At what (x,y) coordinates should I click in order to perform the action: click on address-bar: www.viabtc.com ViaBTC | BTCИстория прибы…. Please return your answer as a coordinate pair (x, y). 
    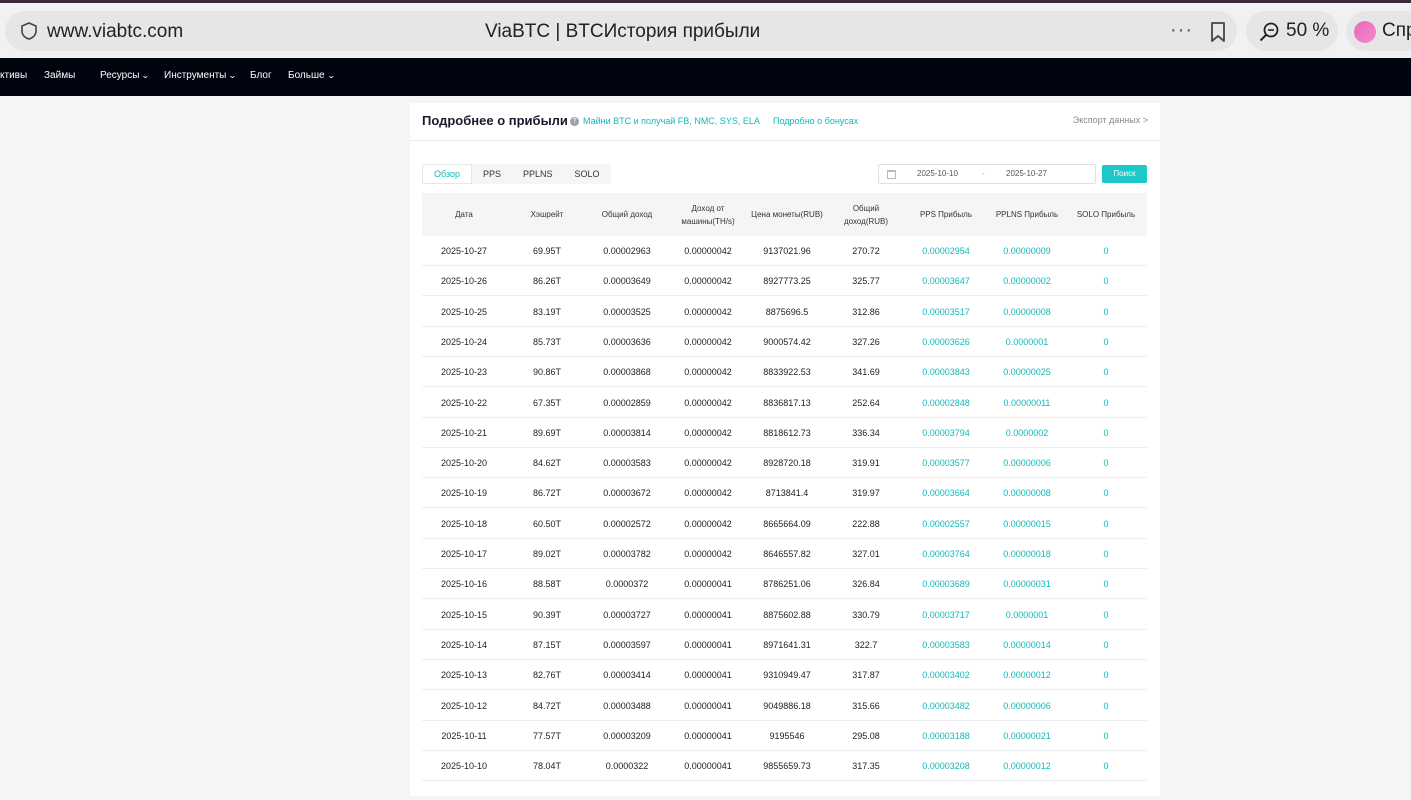
    Looking at the image, I should click on (621, 31).